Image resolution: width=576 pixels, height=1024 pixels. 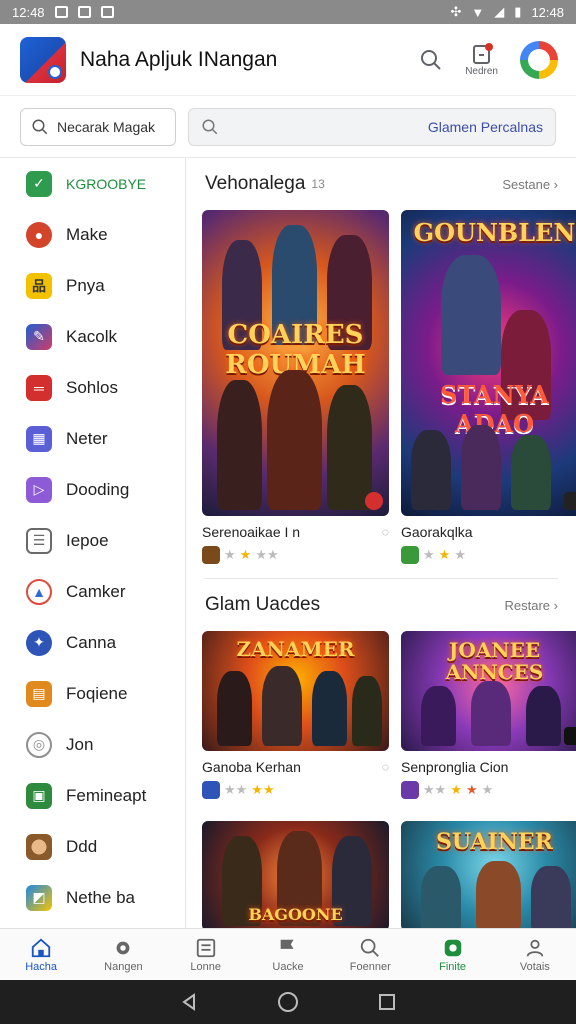 I want to click on screenshot-notification-icon, so click(x=84, y=12).